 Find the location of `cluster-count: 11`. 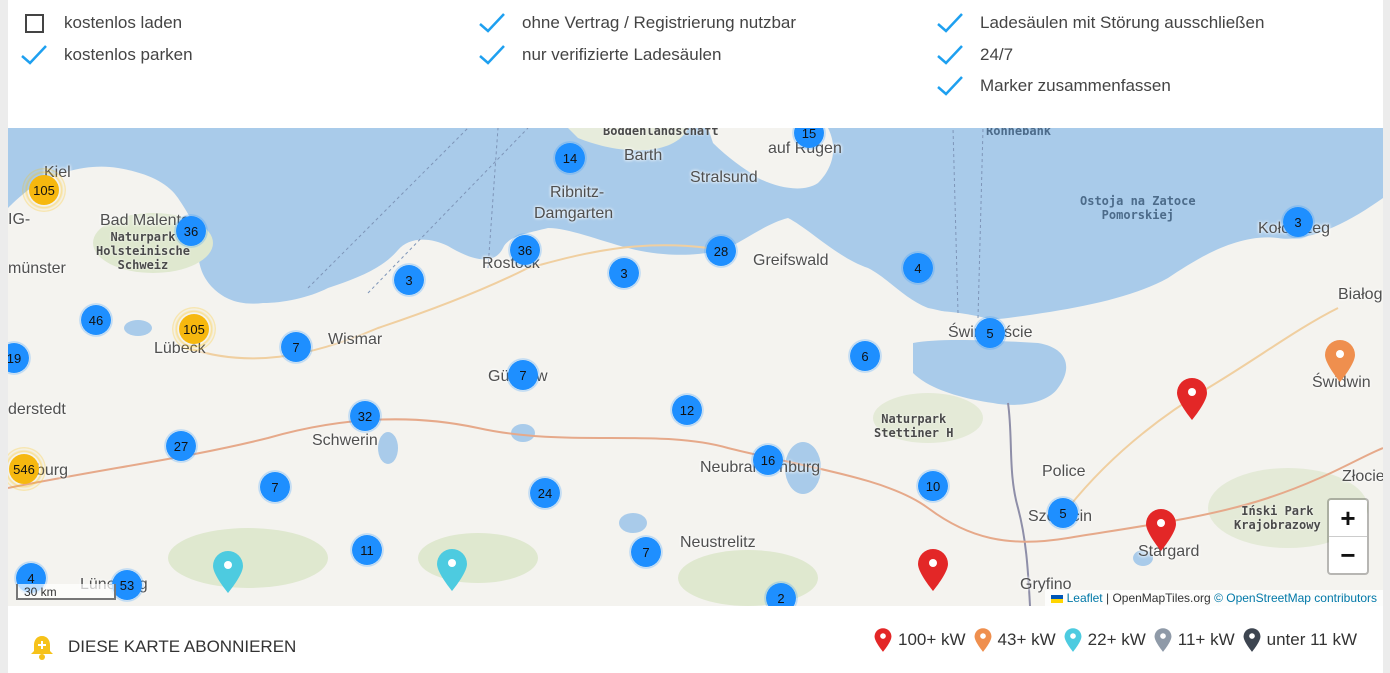

cluster-count: 11 is located at coordinates (367, 550).